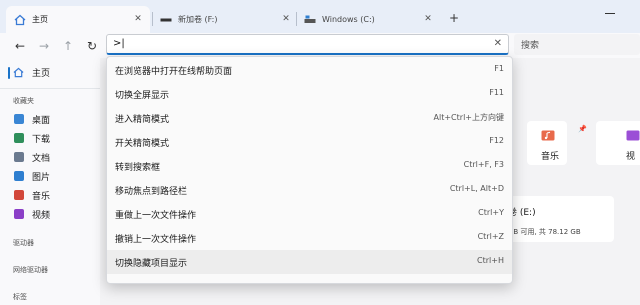 The image size is (640, 305). Describe the element at coordinates (19, 119) in the screenshot. I see `desktop-icon` at that location.